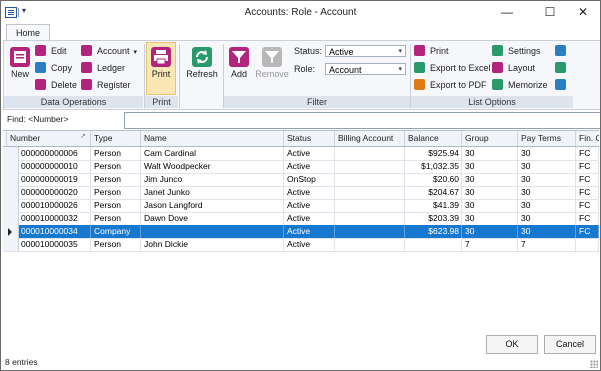 The height and width of the screenshot is (371, 601). Describe the element at coordinates (51, 51) in the screenshot. I see `edit-button: Edit` at that location.